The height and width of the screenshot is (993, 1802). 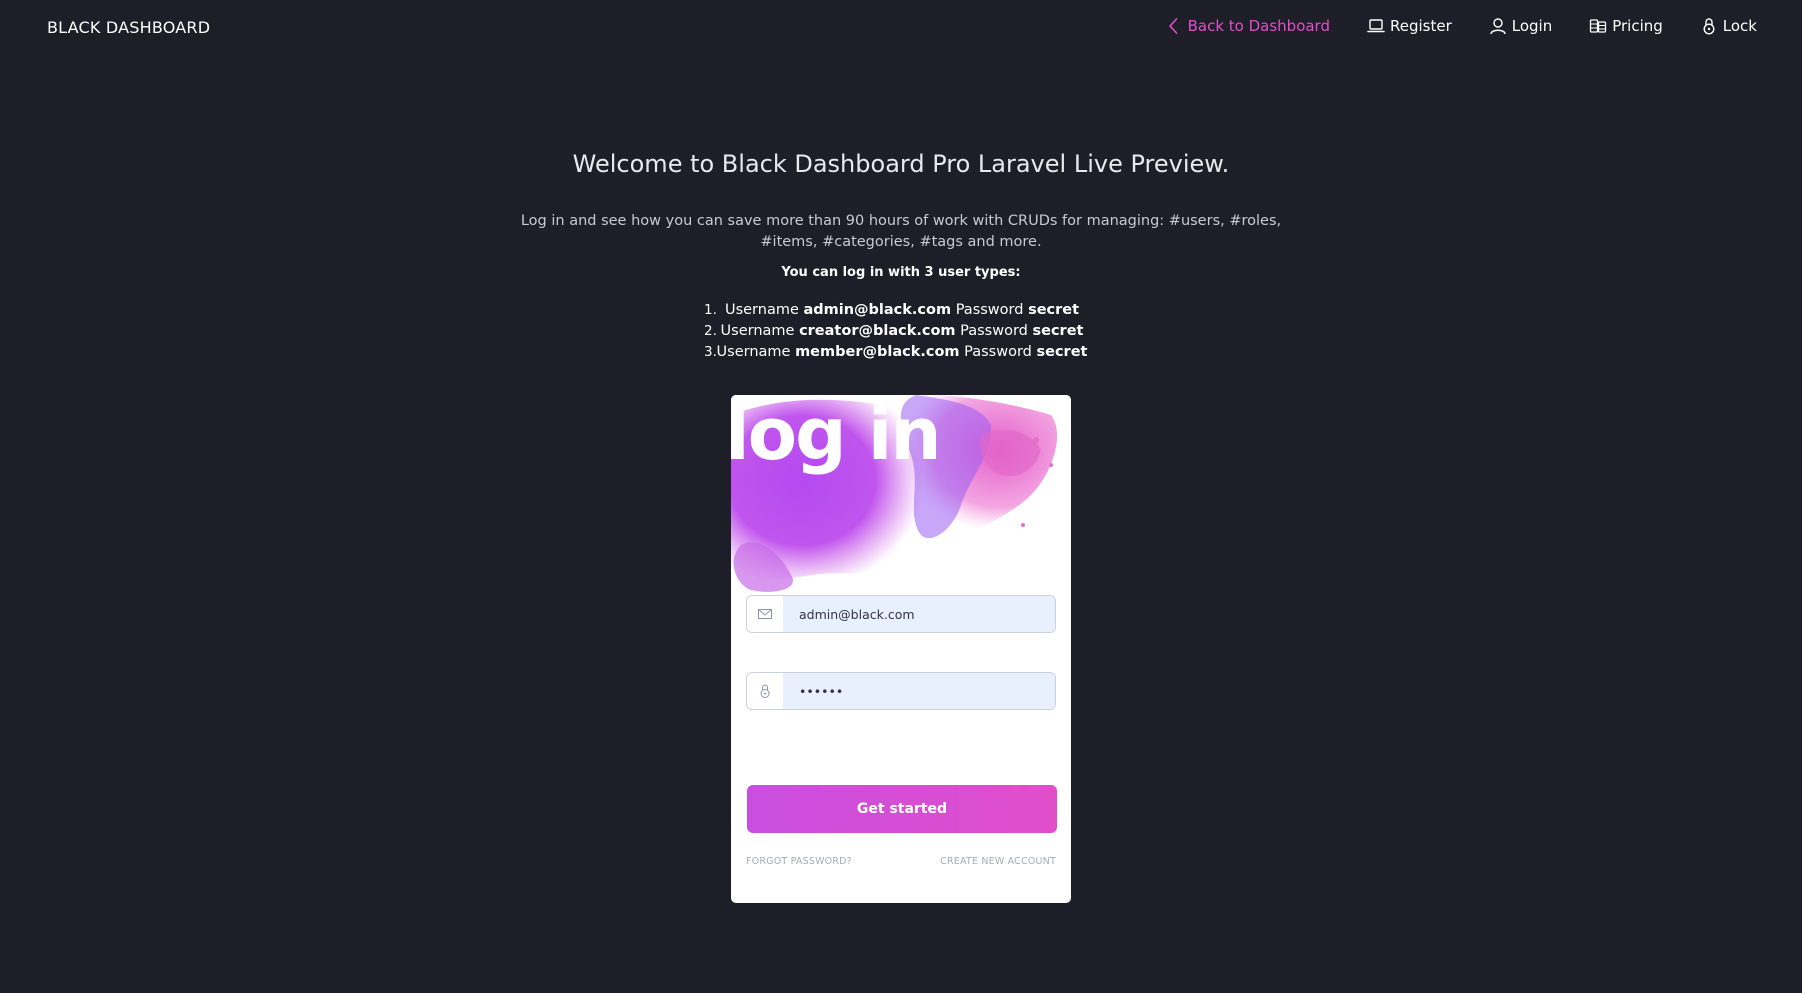 What do you see at coordinates (998, 861) in the screenshot?
I see `create-account-link: Create new account` at bounding box center [998, 861].